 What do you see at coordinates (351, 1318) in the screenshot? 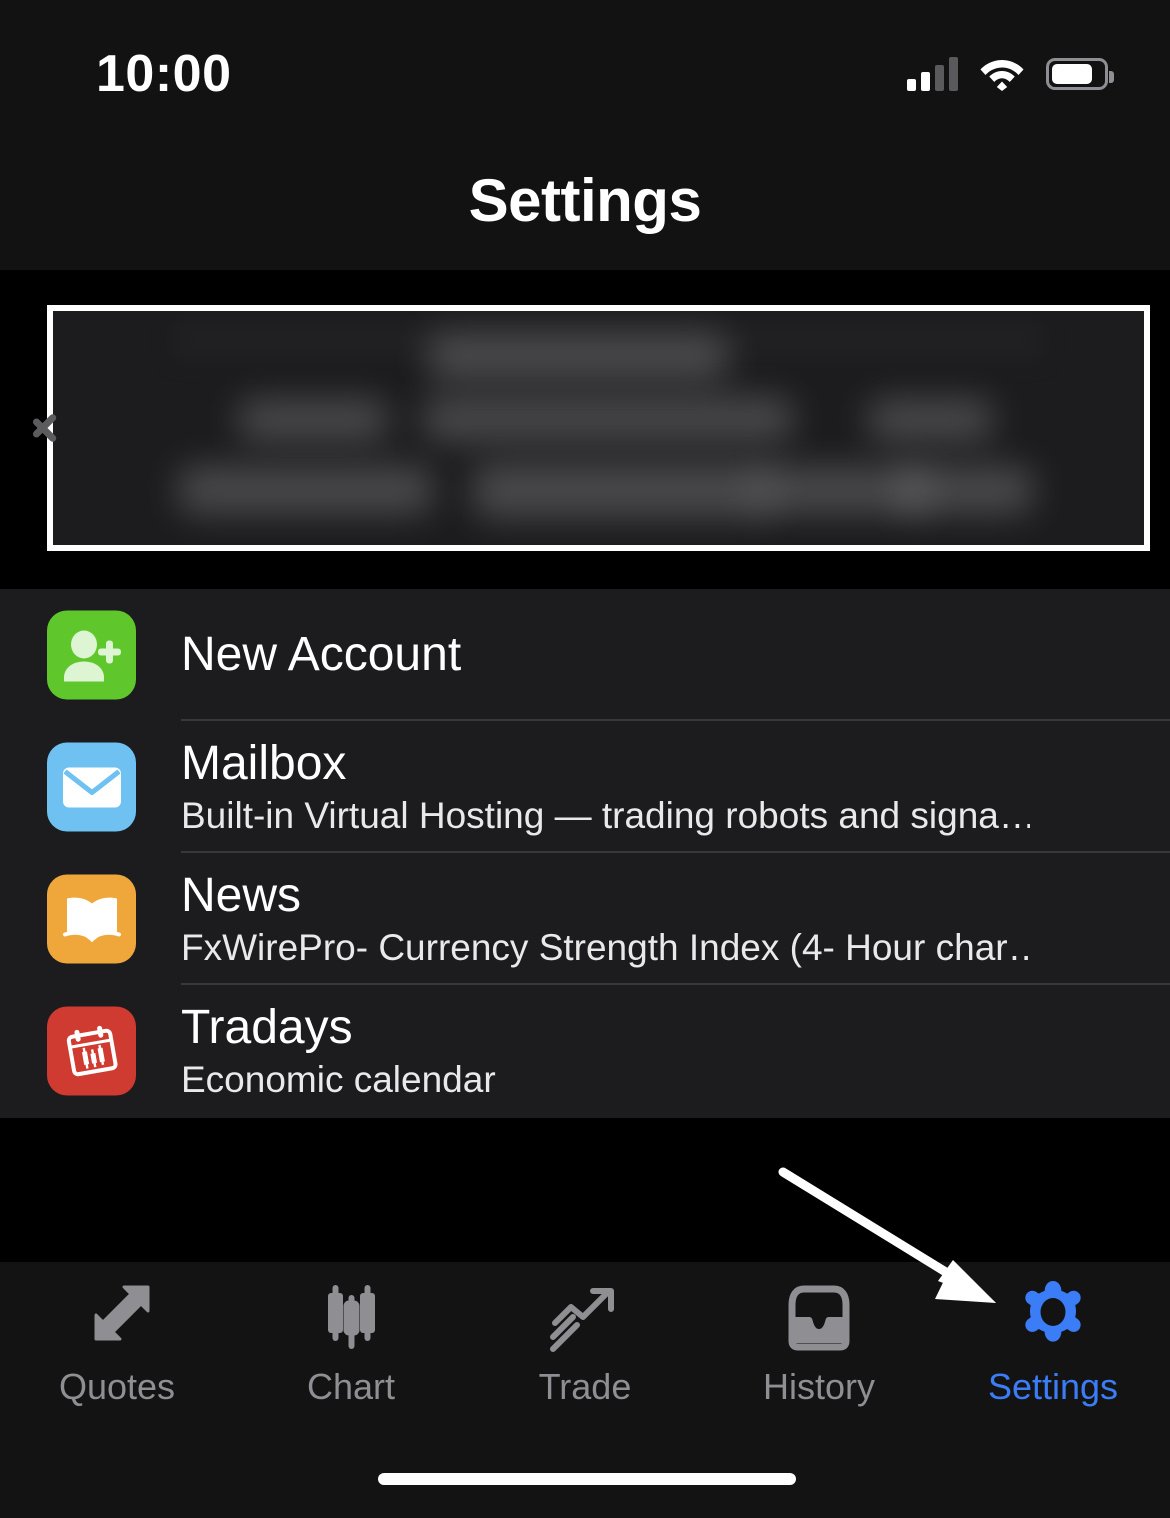
I see `candlestick-icon` at bounding box center [351, 1318].